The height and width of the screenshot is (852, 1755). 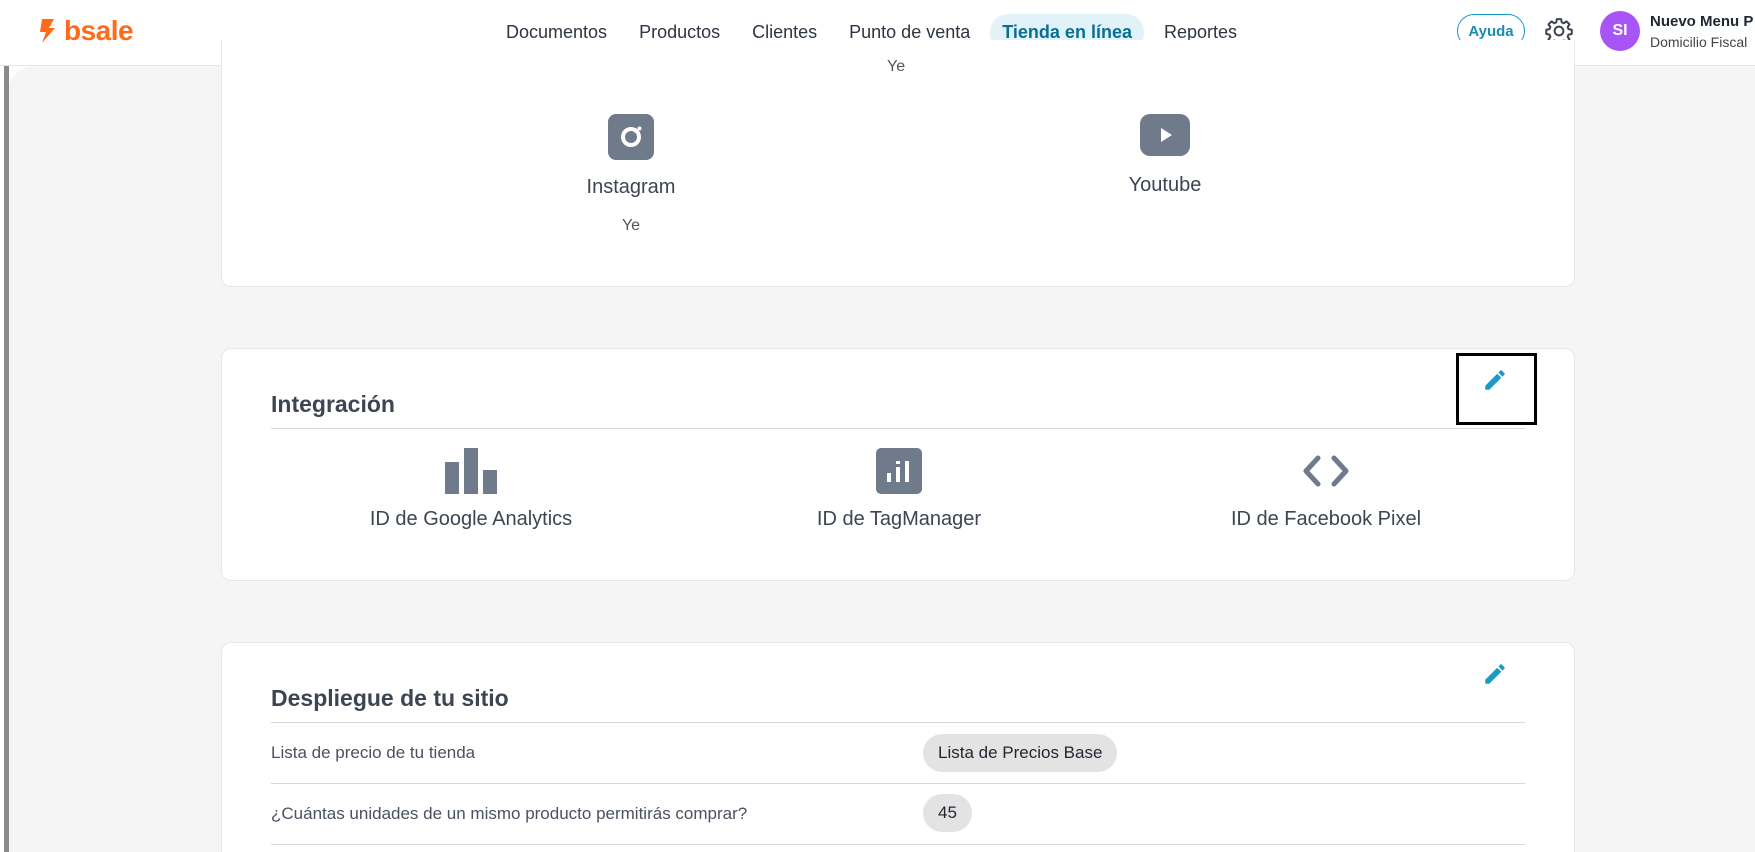 I want to click on integration-item-tagmanager: ID de TagManager, so click(x=899, y=489).